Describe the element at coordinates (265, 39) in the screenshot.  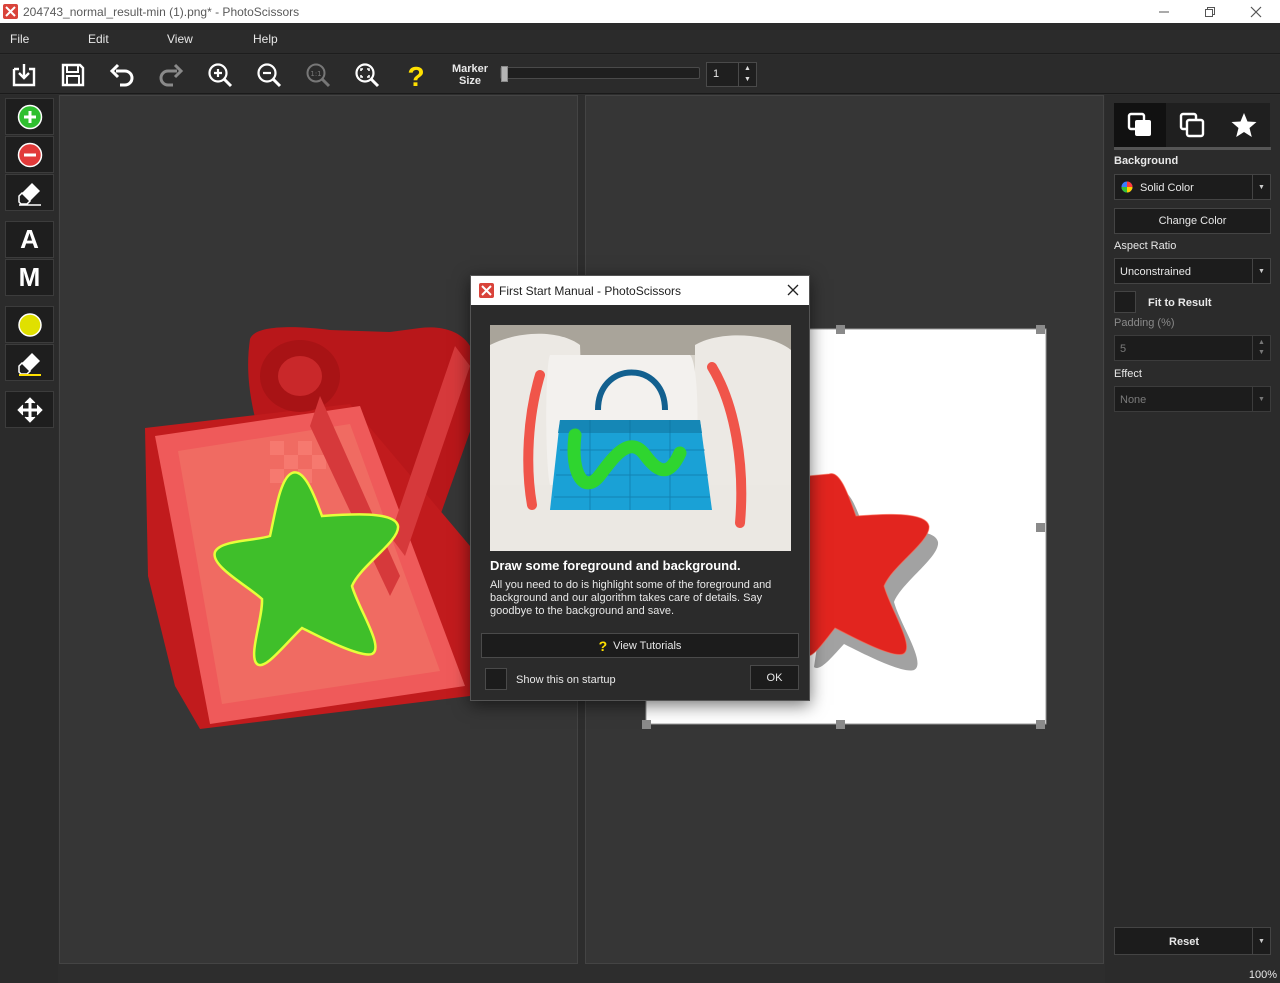
I see `menu-help: Help` at that location.